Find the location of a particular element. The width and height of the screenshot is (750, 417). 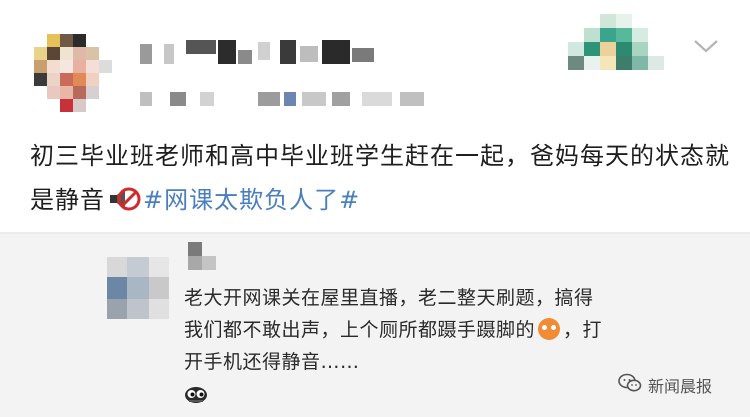

username-blurred is located at coordinates (265, 54).